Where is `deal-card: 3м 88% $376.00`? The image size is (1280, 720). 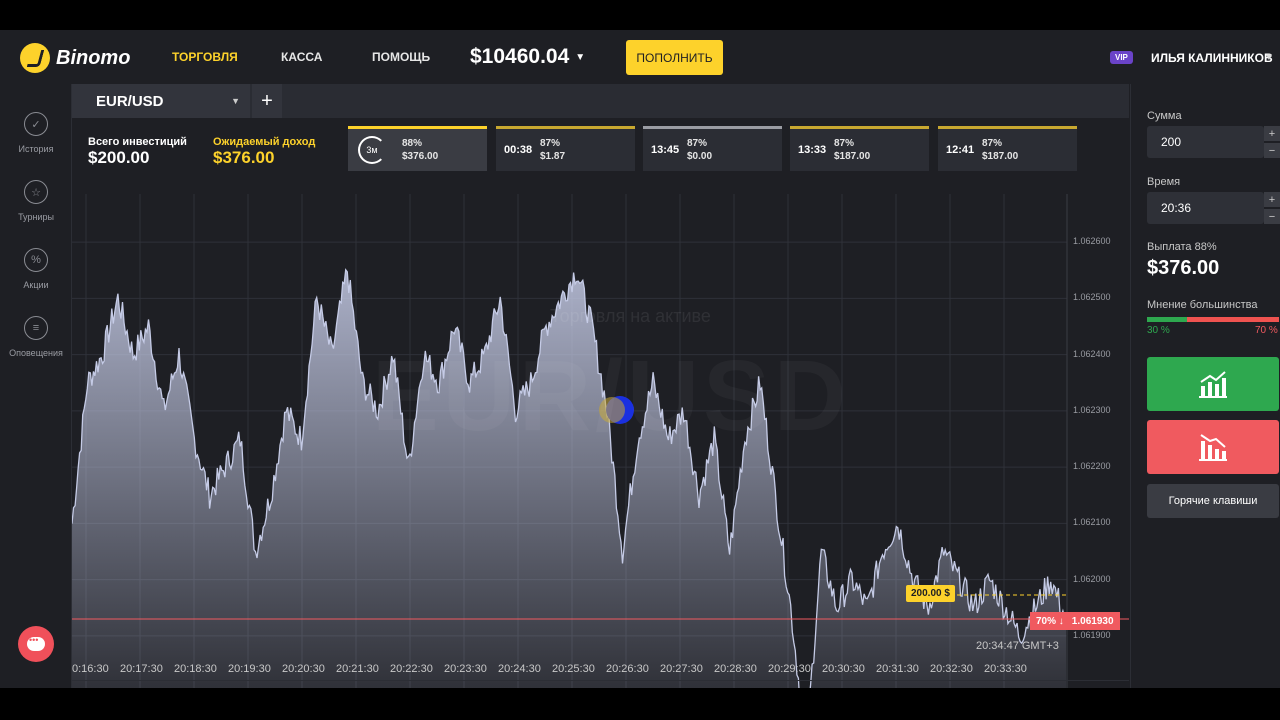
deal-card: 3м 88% $376.00 is located at coordinates (417, 148).